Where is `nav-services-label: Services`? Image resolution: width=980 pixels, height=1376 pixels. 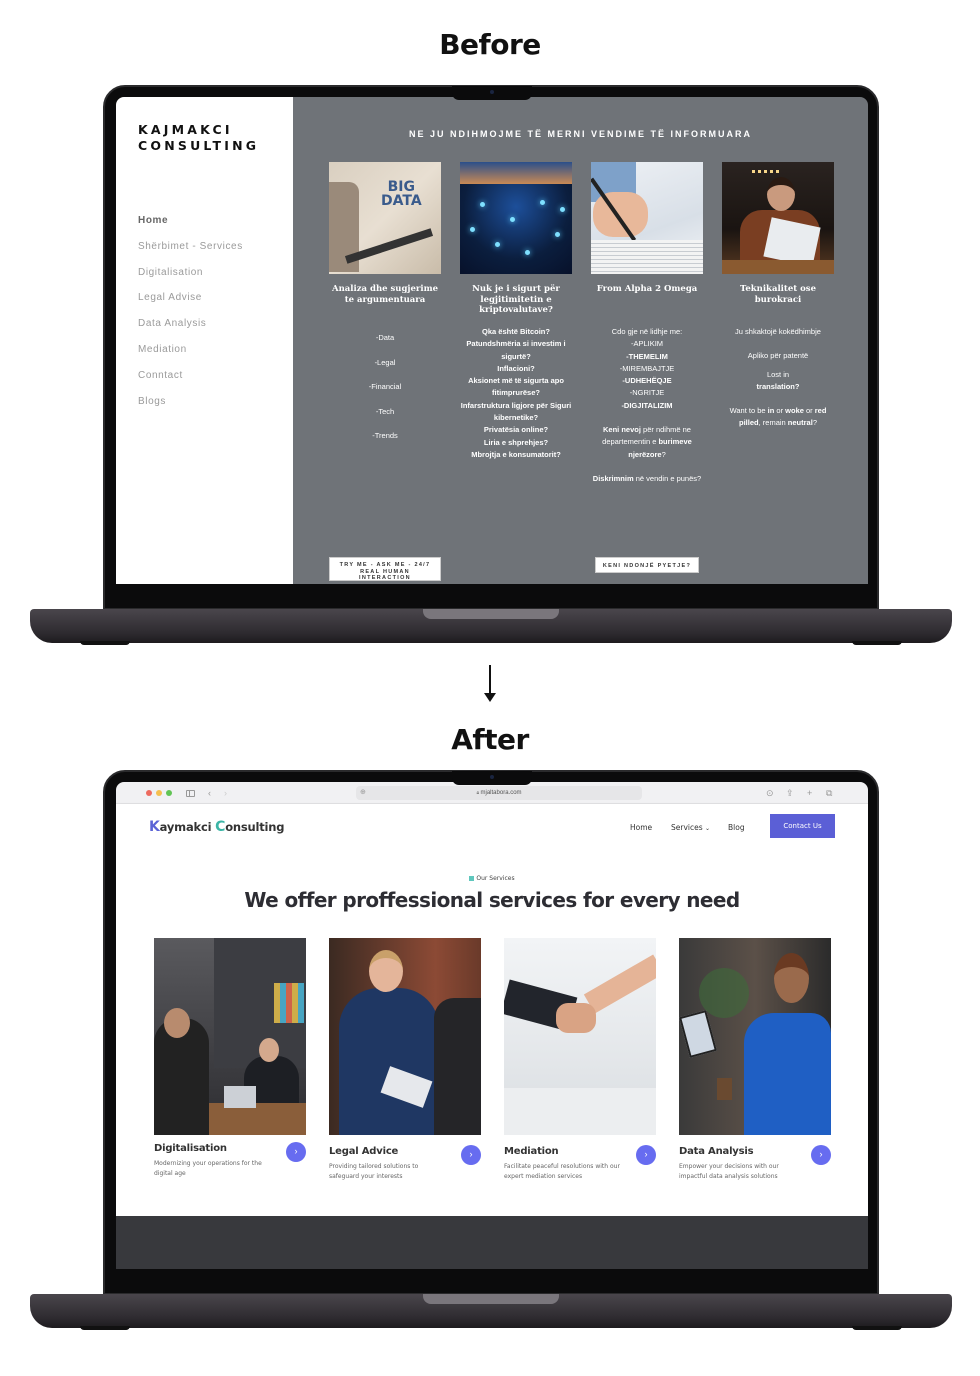 nav-services-label: Services is located at coordinates (687, 827).